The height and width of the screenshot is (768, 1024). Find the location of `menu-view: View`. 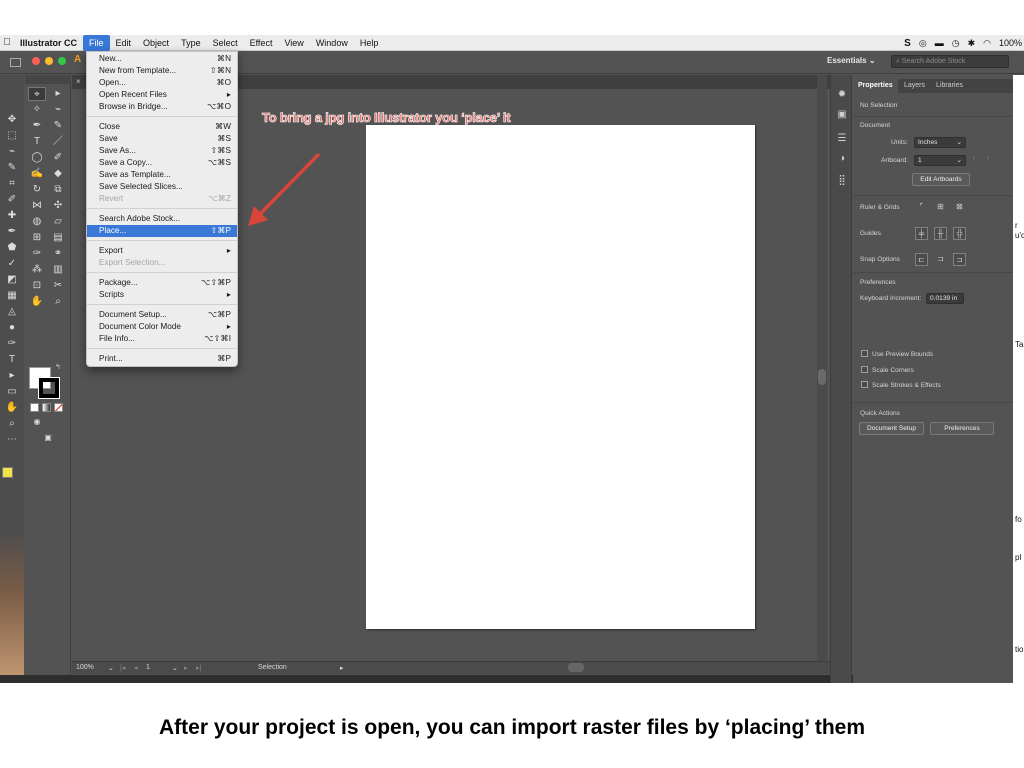

menu-view: View is located at coordinates (293, 43).